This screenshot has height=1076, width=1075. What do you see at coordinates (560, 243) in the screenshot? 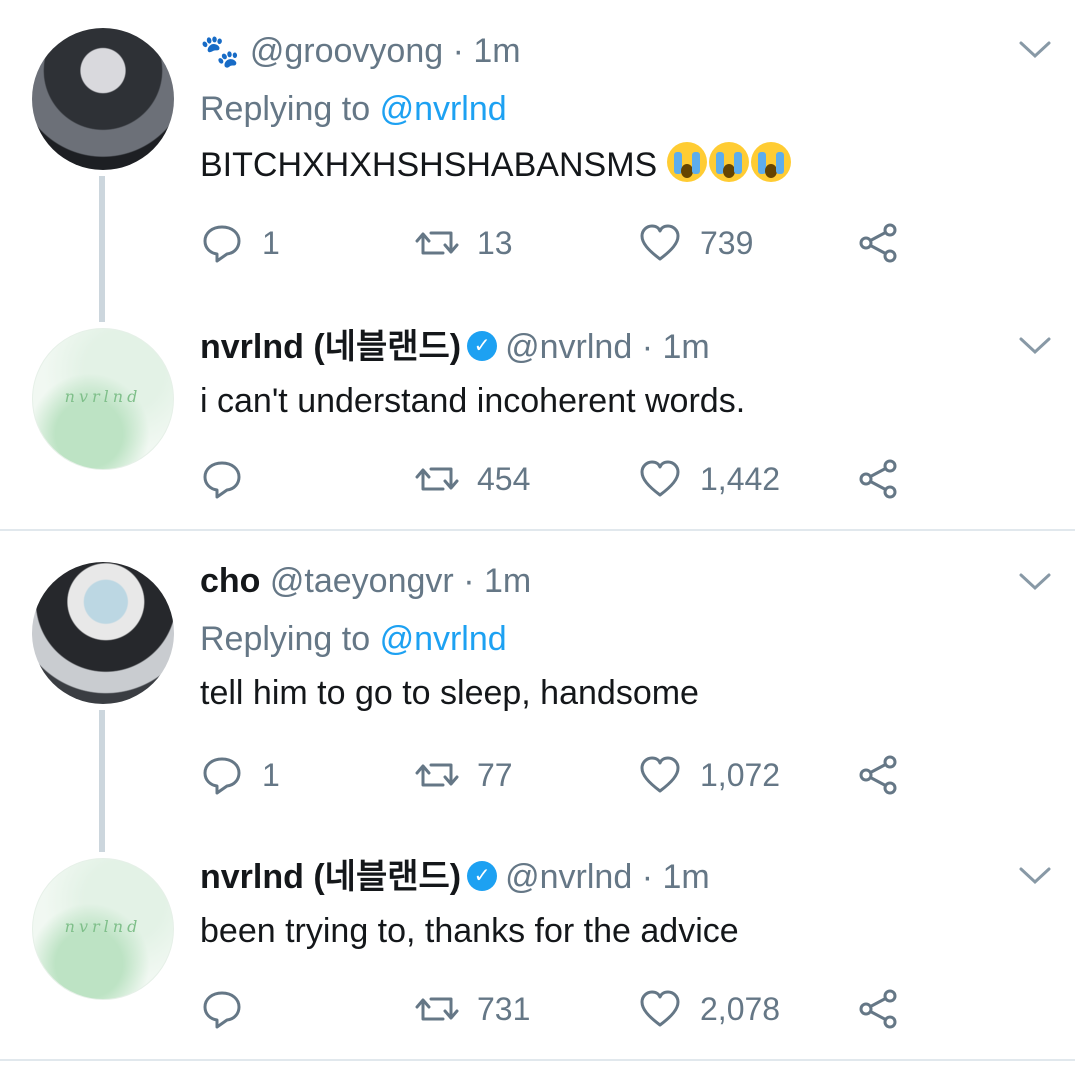
I see `action-bar: 1 13 739` at bounding box center [560, 243].